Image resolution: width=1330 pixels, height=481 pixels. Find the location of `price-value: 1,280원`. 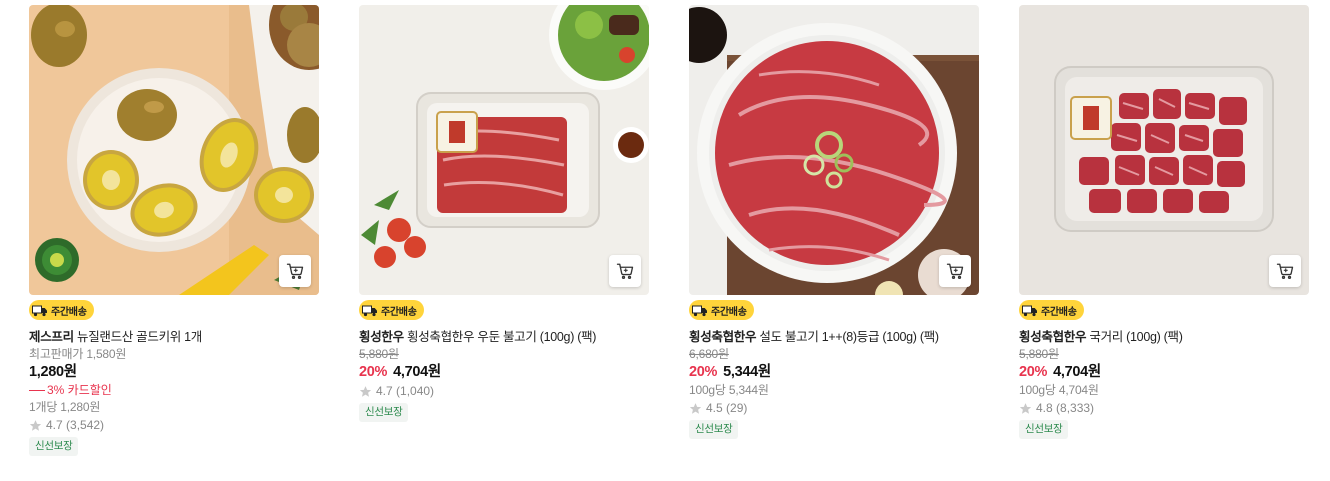

price-value: 1,280원 is located at coordinates (53, 372).